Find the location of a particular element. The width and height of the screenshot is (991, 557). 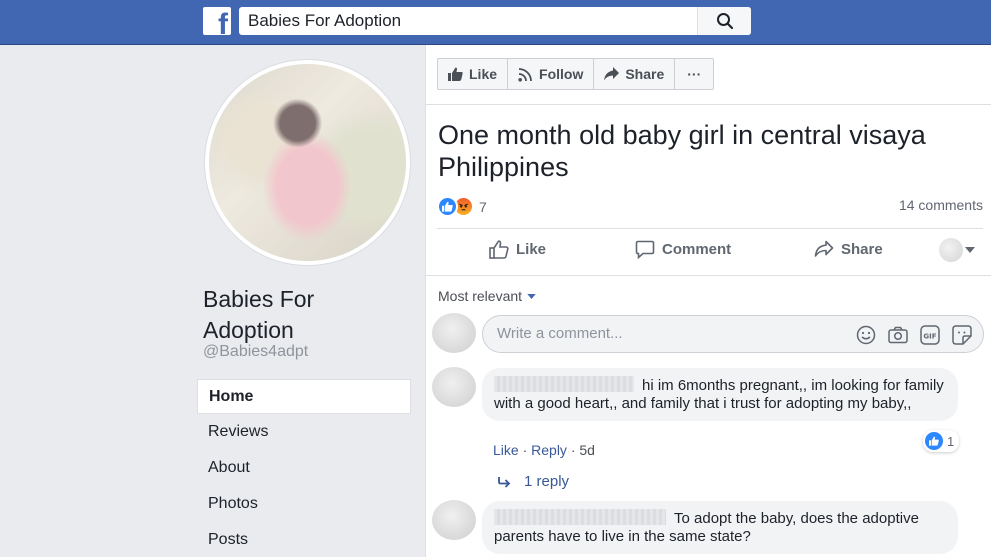

gif-icon: GIF is located at coordinates (930, 335).